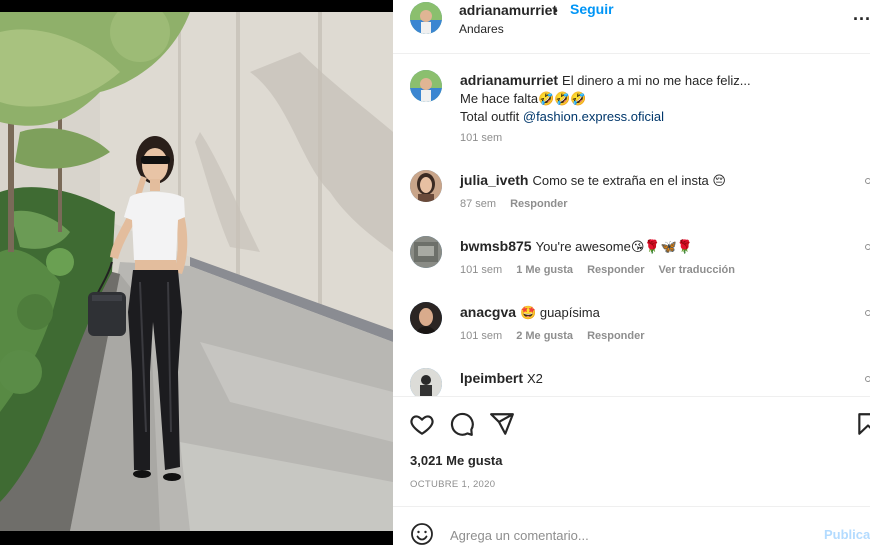  I want to click on backdrop-top, so click(196, 6).